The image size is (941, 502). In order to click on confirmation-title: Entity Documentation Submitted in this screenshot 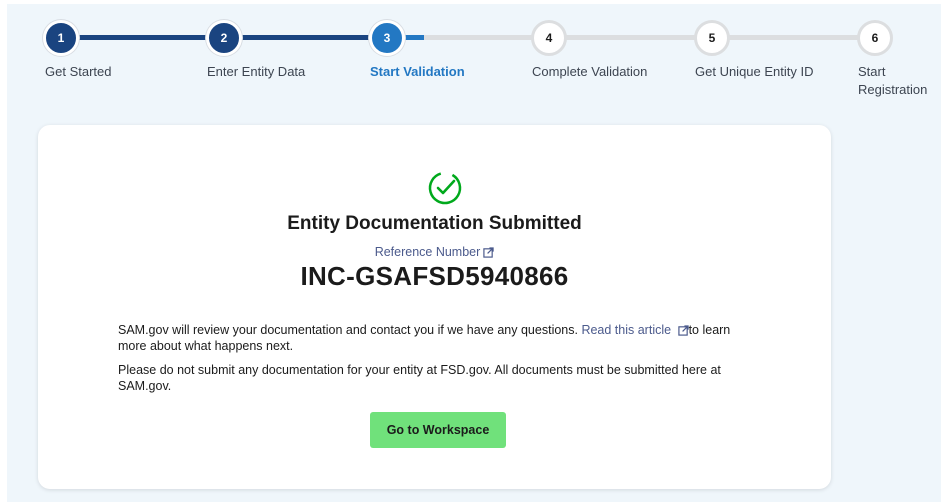, I will do `click(434, 223)`.